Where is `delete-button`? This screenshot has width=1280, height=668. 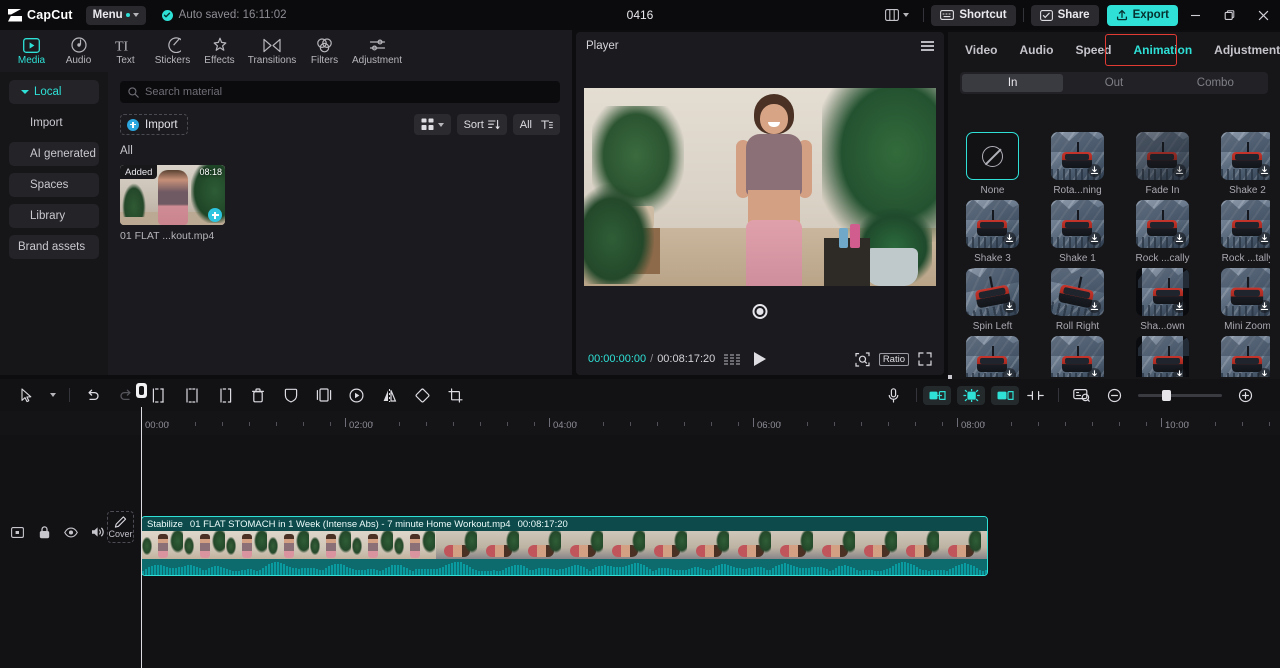 delete-button is located at coordinates (257, 395).